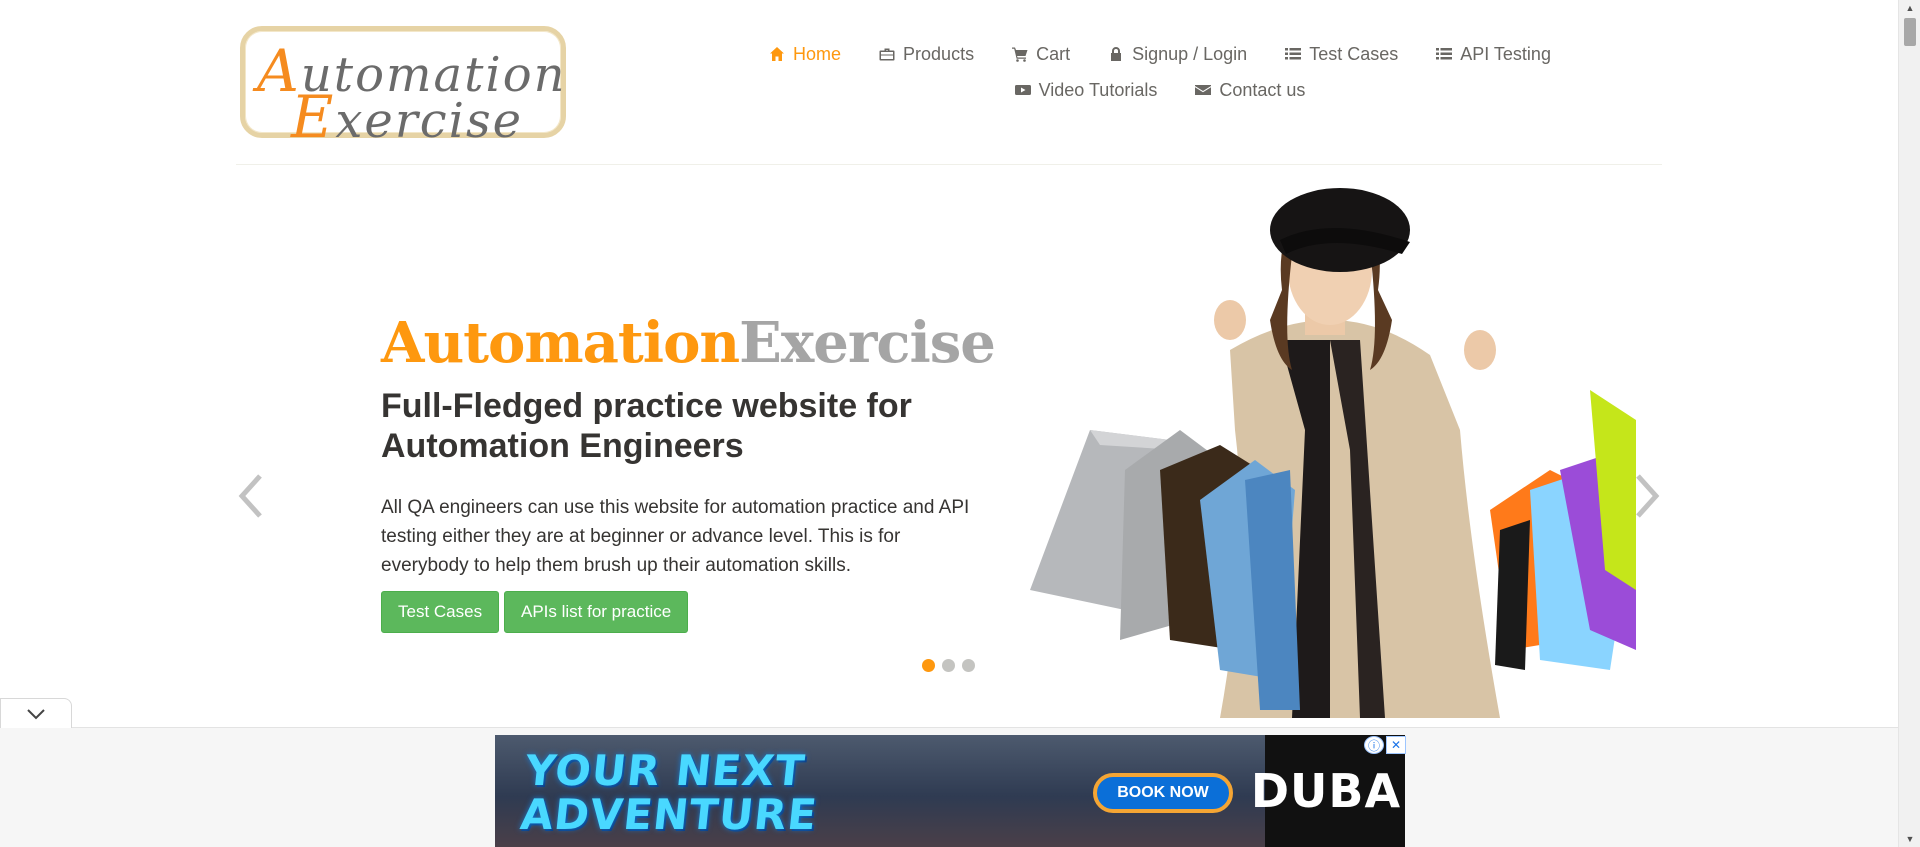 Image resolution: width=1920 pixels, height=847 pixels. I want to click on nav-row-2: Video Tutorials Contact us, so click(1160, 90).